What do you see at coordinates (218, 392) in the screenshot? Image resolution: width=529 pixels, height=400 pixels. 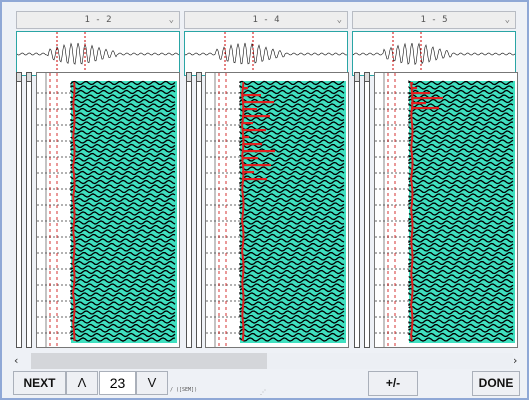 I see `status-field: / ([SEM]) ⋰` at bounding box center [218, 392].